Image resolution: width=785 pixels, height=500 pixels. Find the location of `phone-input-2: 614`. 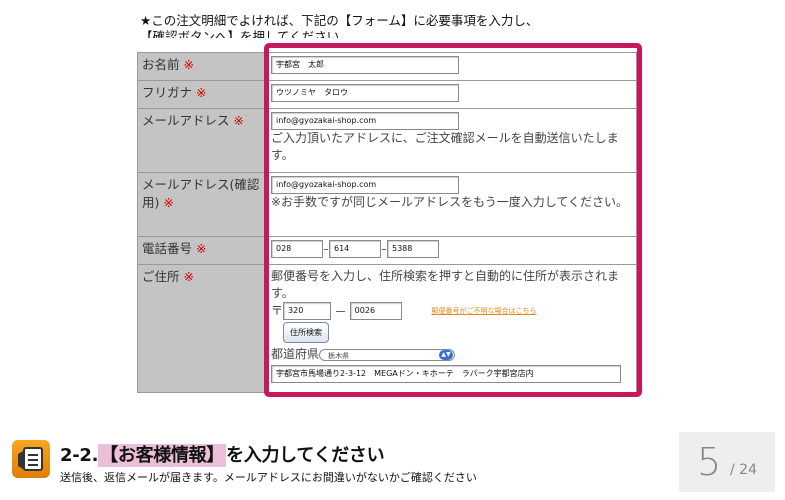

phone-input-2: 614 is located at coordinates (355, 249).